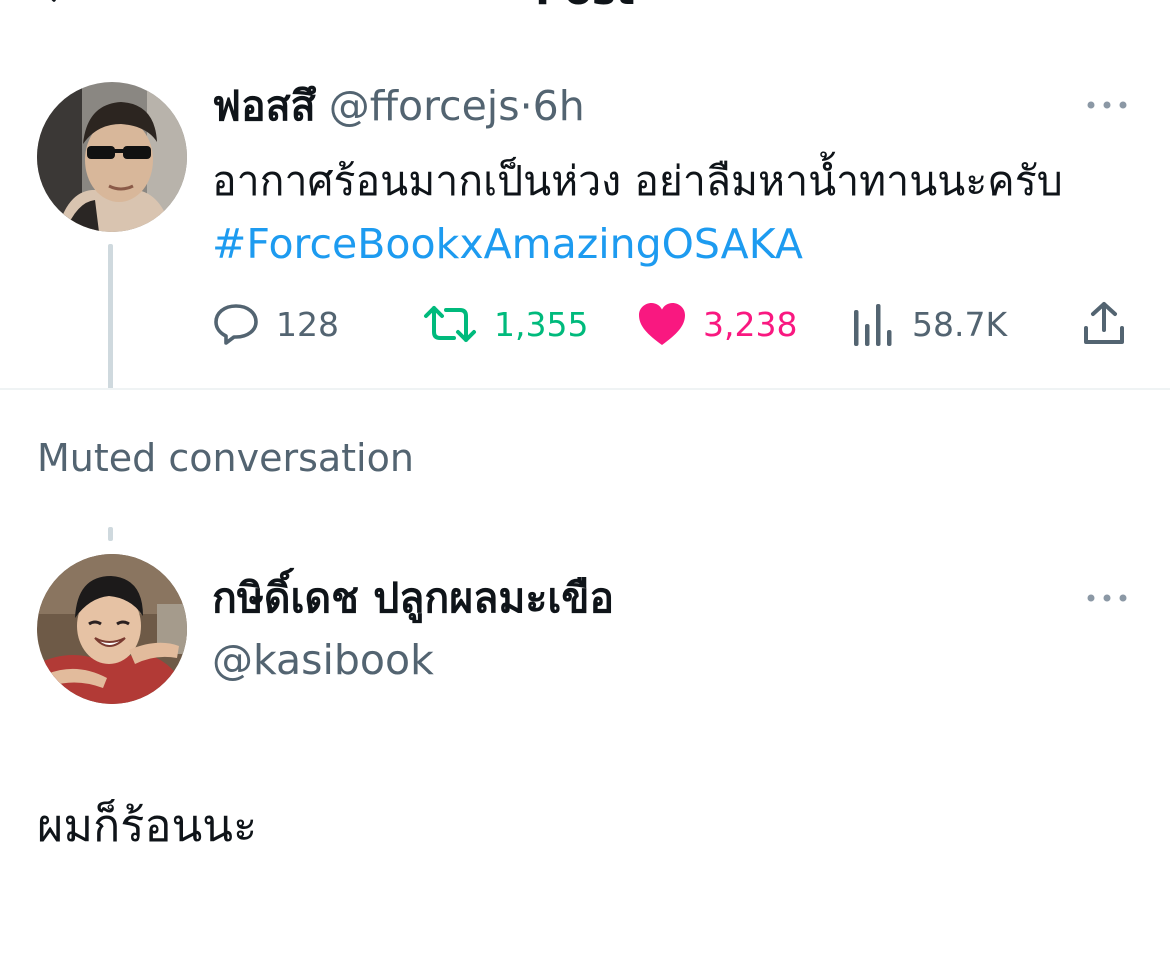 The height and width of the screenshot is (963, 1170). What do you see at coordinates (585, 389) in the screenshot?
I see `section-divider` at bounding box center [585, 389].